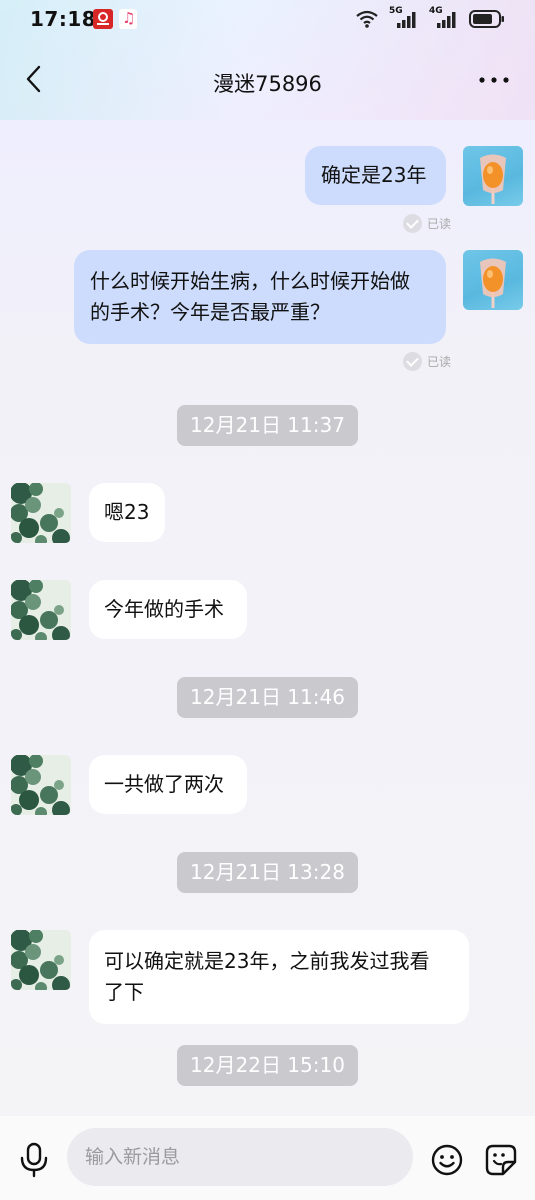 This screenshot has width=535, height=1200. Describe the element at coordinates (267, 513) in the screenshot. I see `message-row-received: 嗯23` at that location.